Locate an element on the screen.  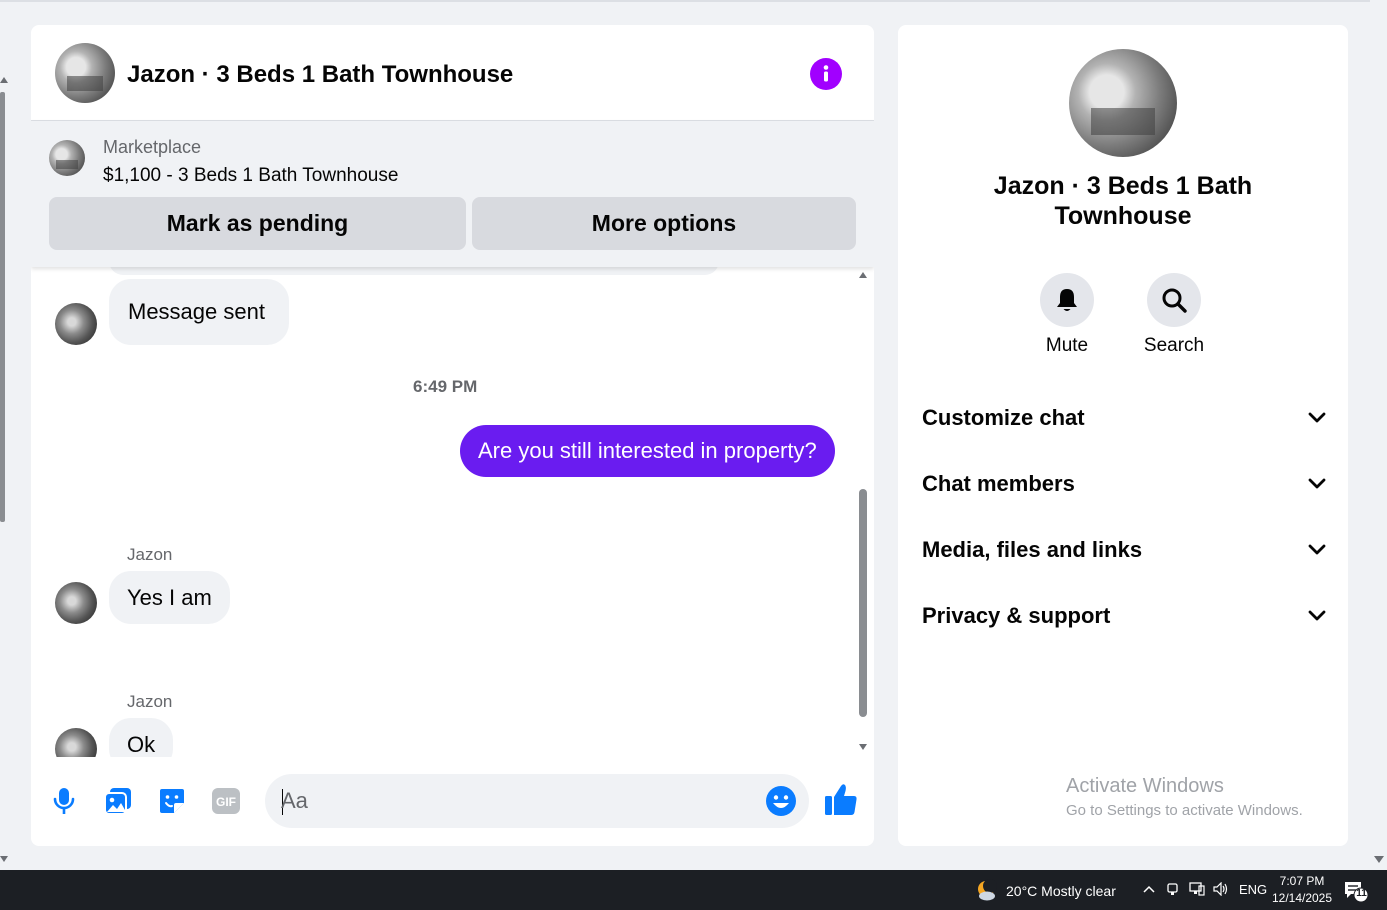
activate-windows-title: Activate Windows is located at coordinates (1145, 786).